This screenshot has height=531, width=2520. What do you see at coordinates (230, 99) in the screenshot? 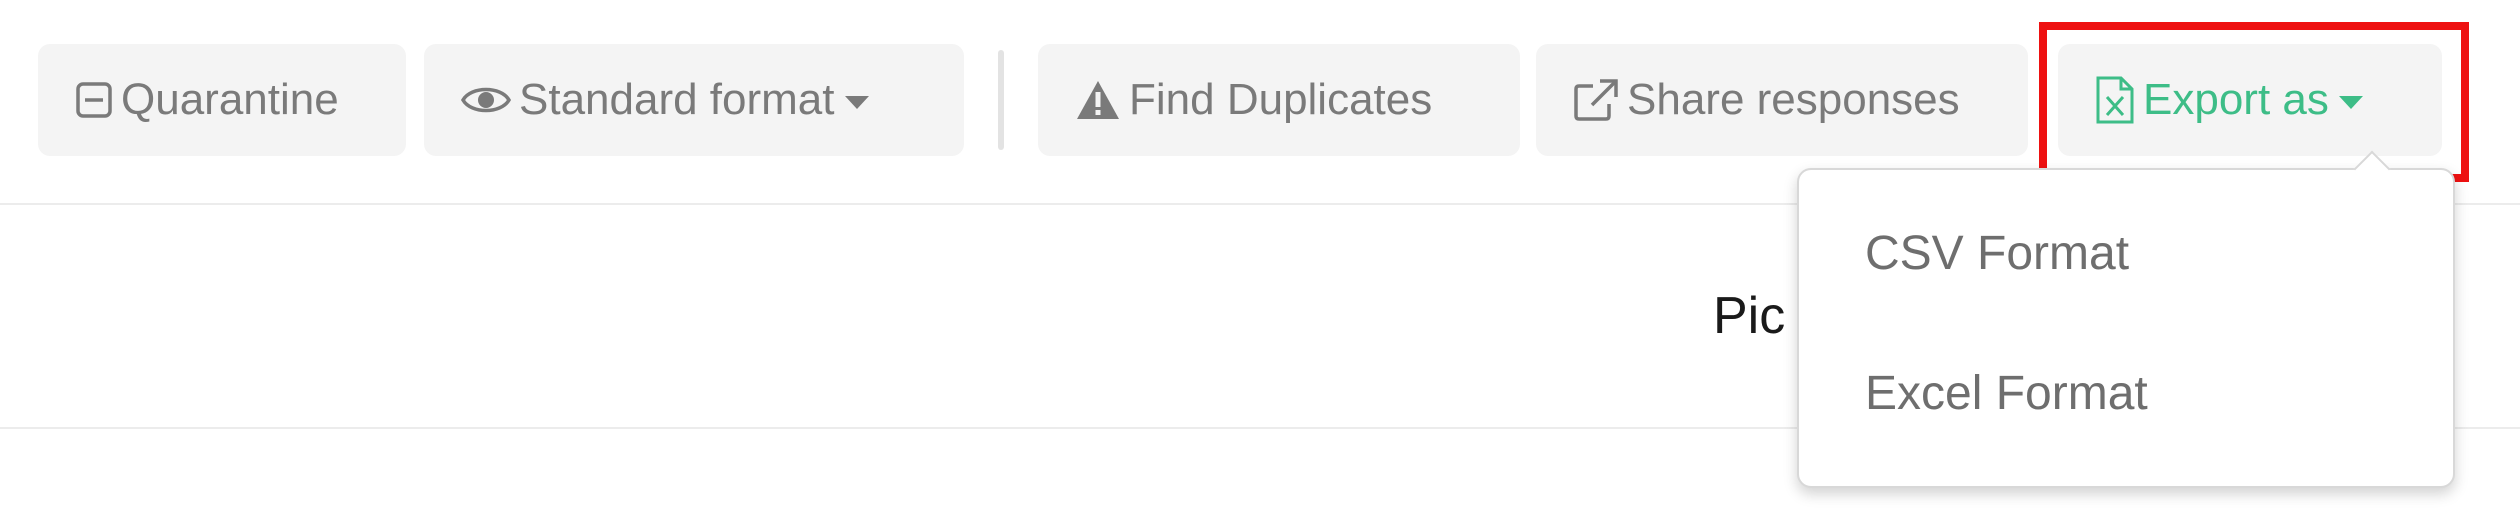
I see `quarantine-label: Quarantine` at bounding box center [230, 99].